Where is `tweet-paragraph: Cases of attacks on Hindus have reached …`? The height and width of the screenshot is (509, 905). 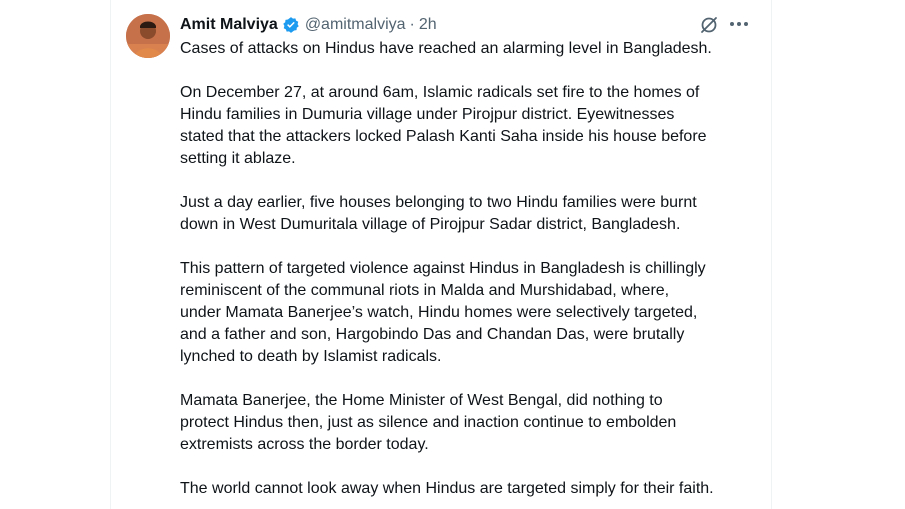
tweet-paragraph: Cases of attacks on Hindus have reached … is located at coordinates (446, 48).